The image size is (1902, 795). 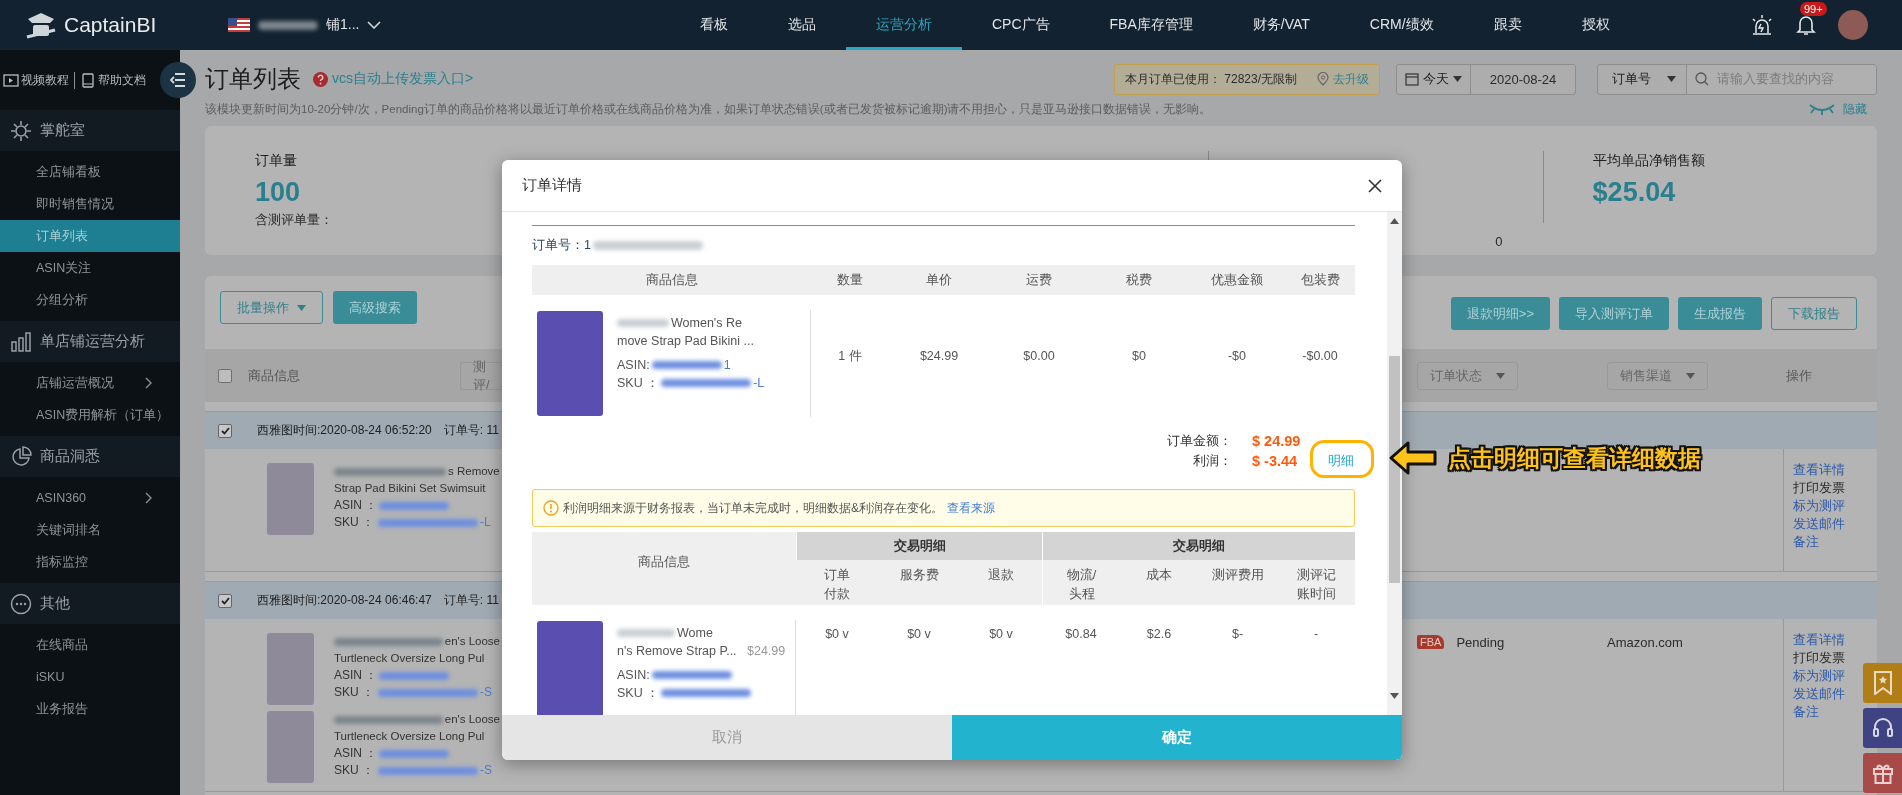 What do you see at coordinates (90, 341) in the screenshot?
I see `sidebar-section-header: 单店铺运营分析` at bounding box center [90, 341].